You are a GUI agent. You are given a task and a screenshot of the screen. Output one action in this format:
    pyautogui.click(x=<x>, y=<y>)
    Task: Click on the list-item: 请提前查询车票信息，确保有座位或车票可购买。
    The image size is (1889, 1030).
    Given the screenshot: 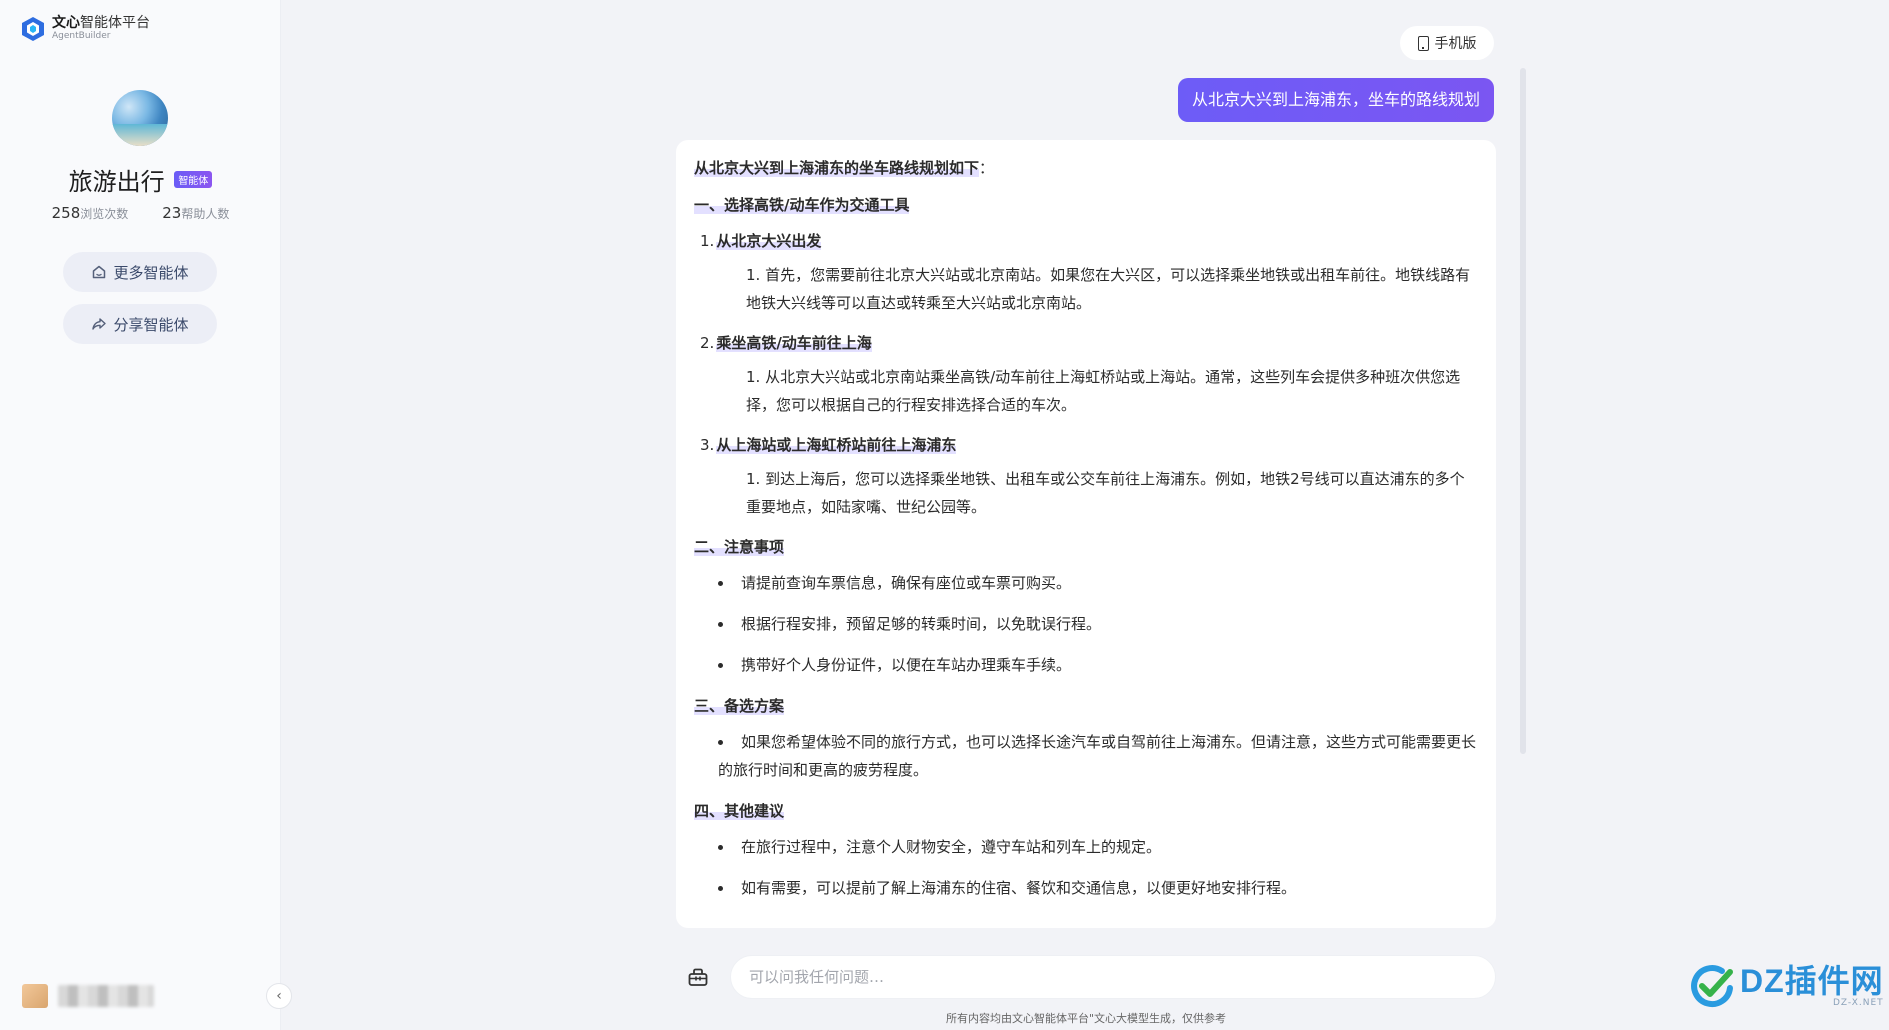 What is the action you would take?
    pyautogui.click(x=1098, y=583)
    